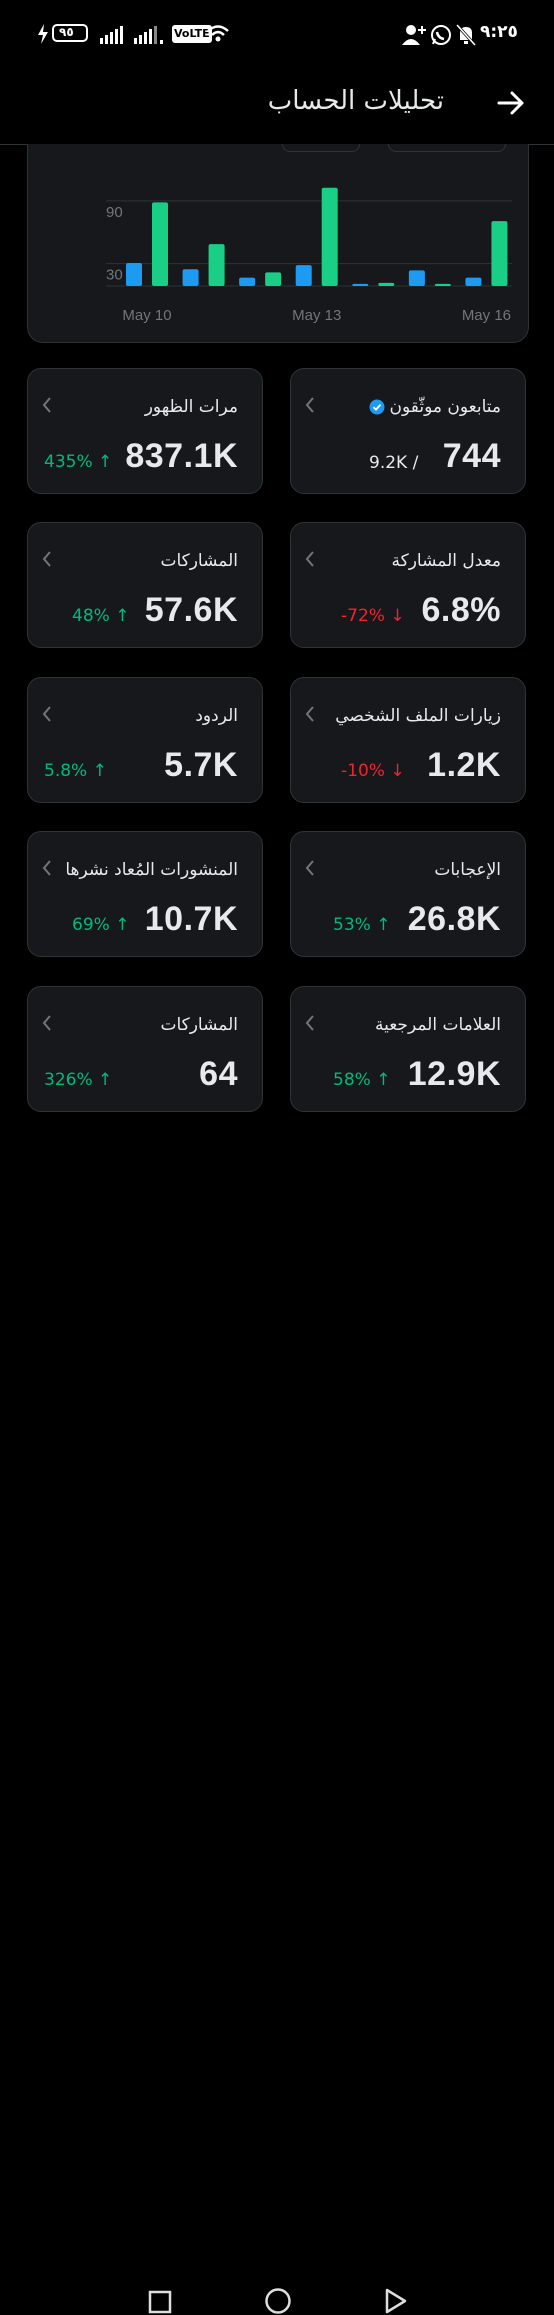 The height and width of the screenshot is (2315, 554). Describe the element at coordinates (316, 315) in the screenshot. I see `x-tick-label: May 13` at that location.